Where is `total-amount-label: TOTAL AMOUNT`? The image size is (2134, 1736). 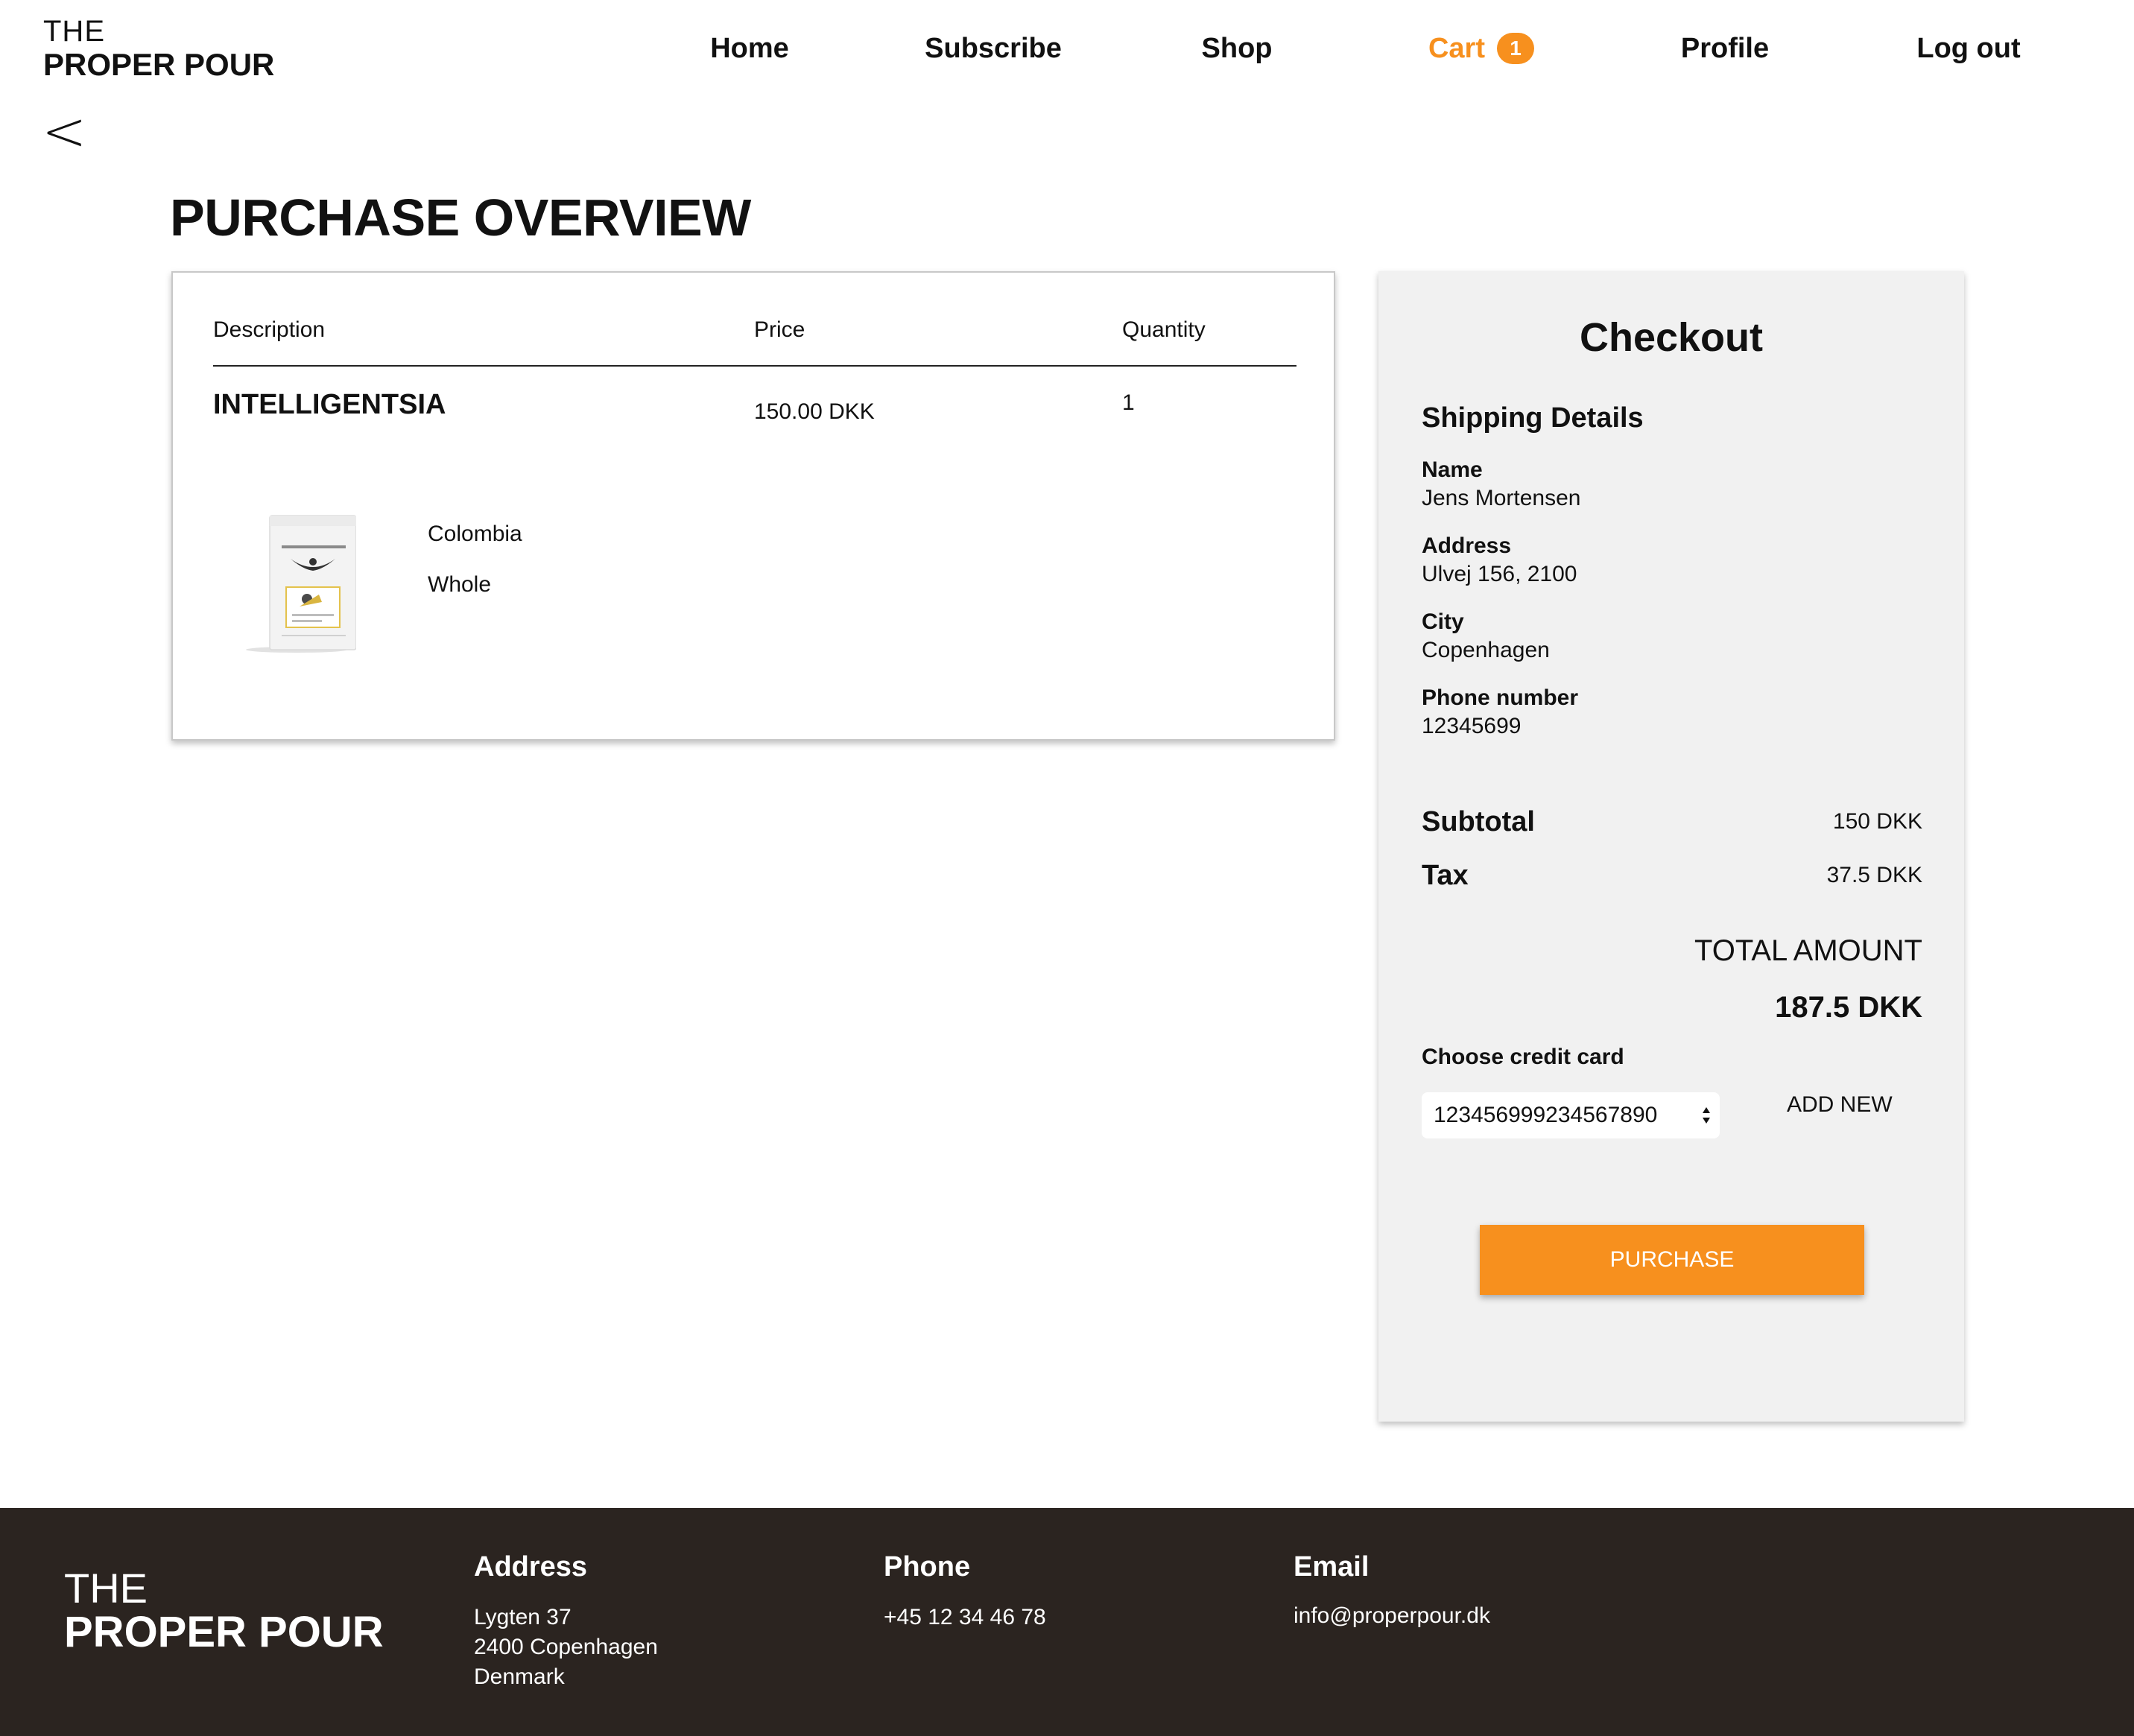 total-amount-label: TOTAL AMOUNT is located at coordinates (1808, 950).